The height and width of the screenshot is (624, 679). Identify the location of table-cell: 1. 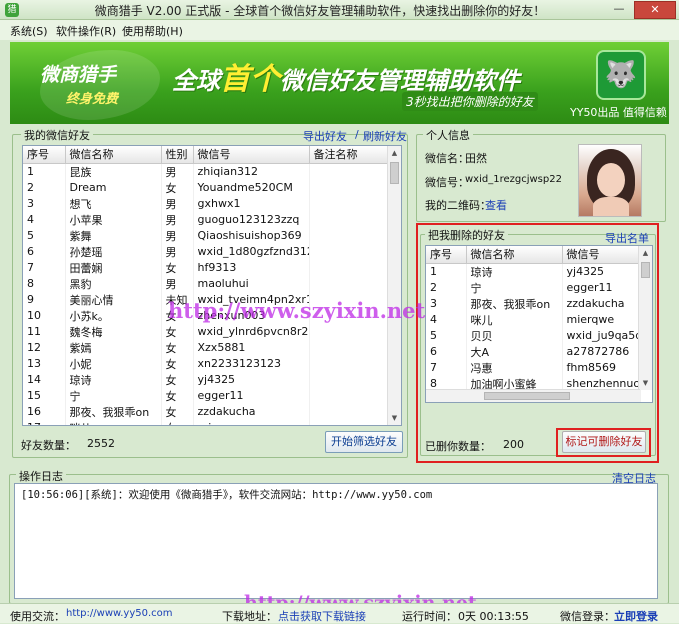
(44, 171).